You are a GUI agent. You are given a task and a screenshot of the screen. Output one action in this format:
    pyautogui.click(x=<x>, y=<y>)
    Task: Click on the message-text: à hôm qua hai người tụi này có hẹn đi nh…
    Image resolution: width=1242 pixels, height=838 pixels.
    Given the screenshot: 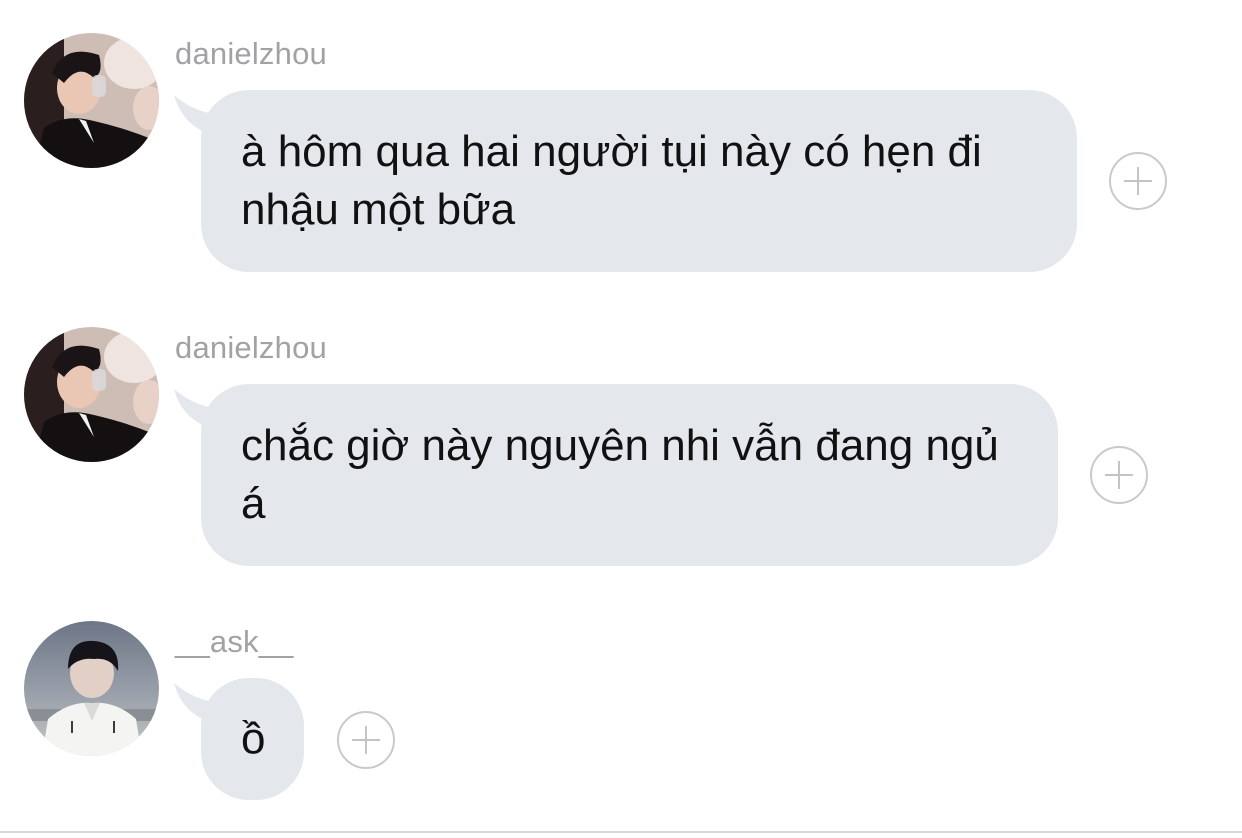 What is the action you would take?
    pyautogui.click(x=611, y=180)
    